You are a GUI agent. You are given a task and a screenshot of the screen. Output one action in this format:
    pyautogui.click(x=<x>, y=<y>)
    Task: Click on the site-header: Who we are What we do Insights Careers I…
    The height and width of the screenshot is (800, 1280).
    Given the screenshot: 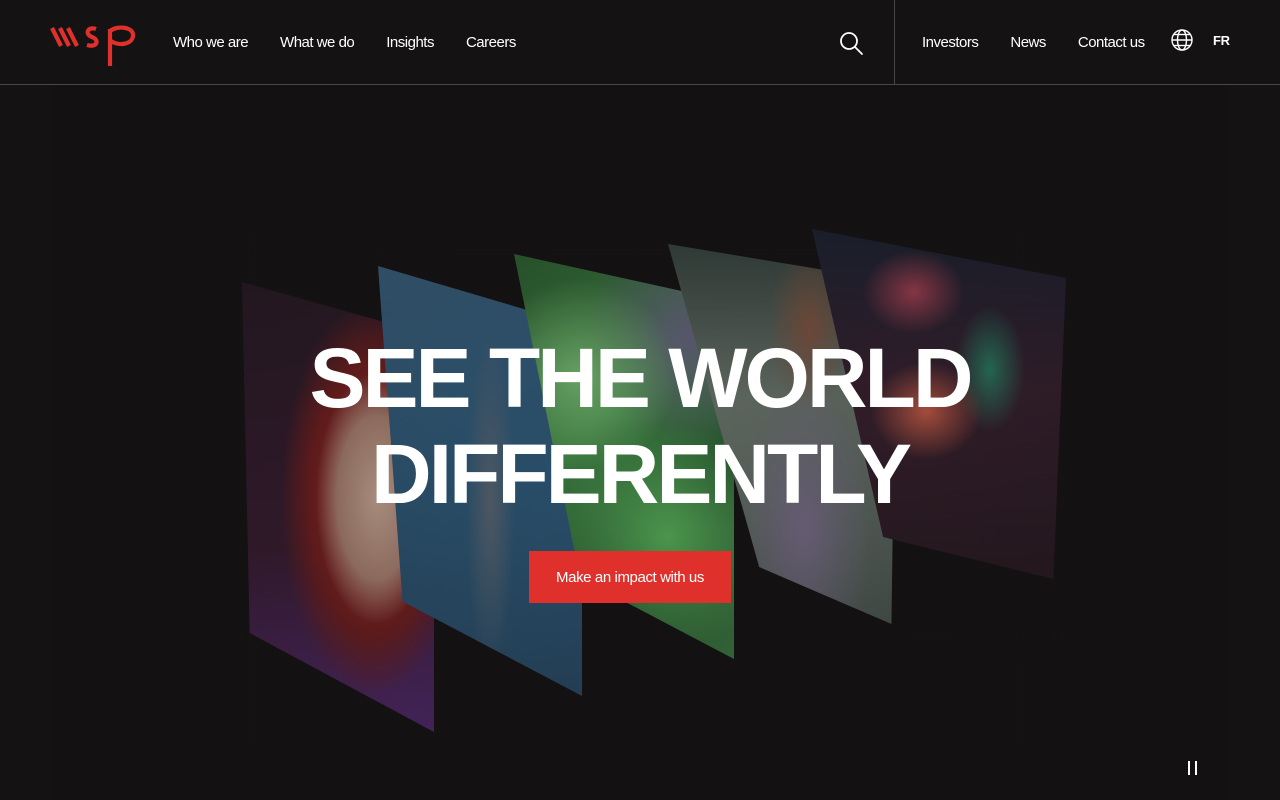 What is the action you would take?
    pyautogui.click(x=640, y=42)
    